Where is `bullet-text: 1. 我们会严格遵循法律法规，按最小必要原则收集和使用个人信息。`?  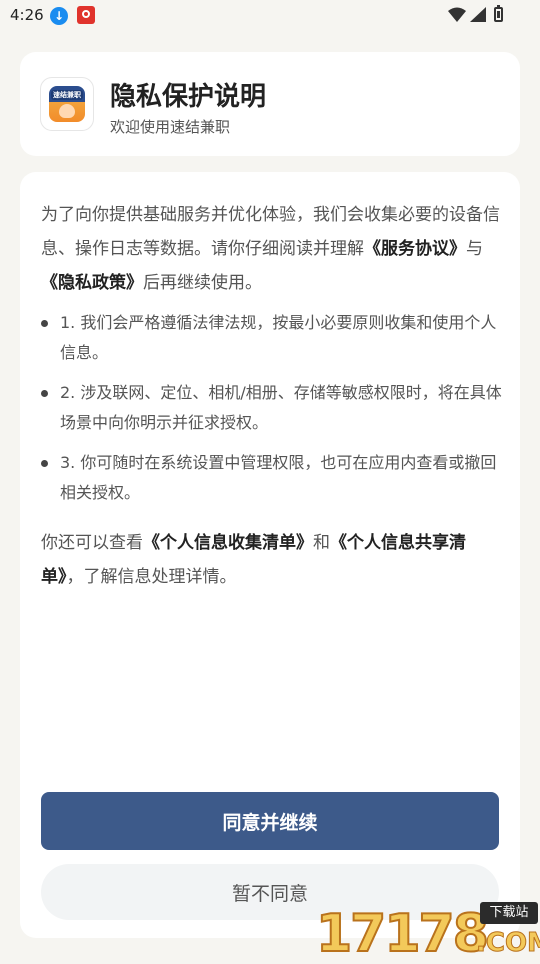 bullet-text: 1. 我们会严格遵循法律法规，按最小必要原则收集和使用个人信息。 is located at coordinates (278, 337).